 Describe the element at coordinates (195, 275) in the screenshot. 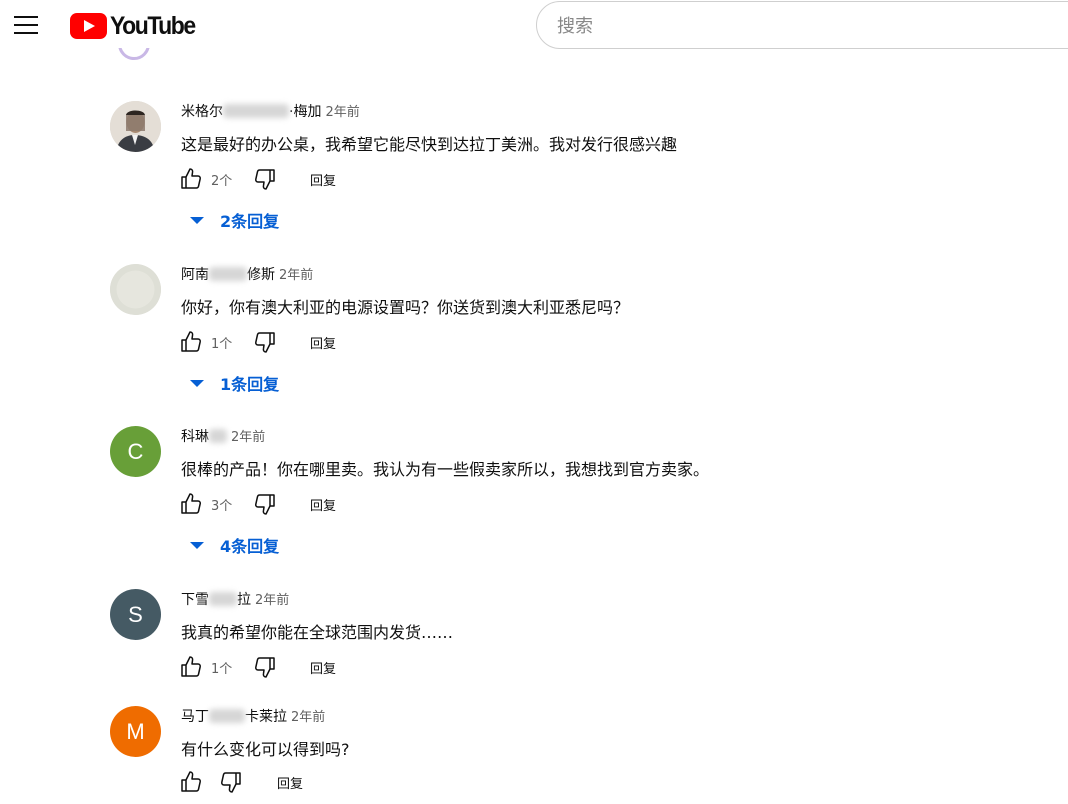

I see `comment-author: 阿南` at that location.